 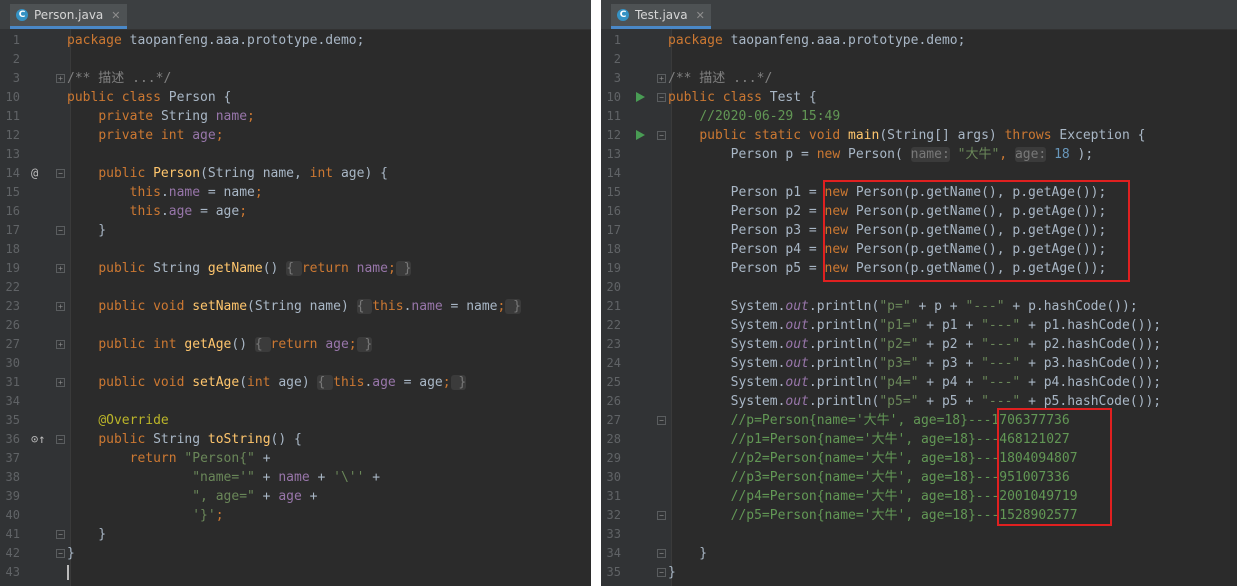 What do you see at coordinates (295, 534) in the screenshot?
I see `code-line: 41 − }` at bounding box center [295, 534].